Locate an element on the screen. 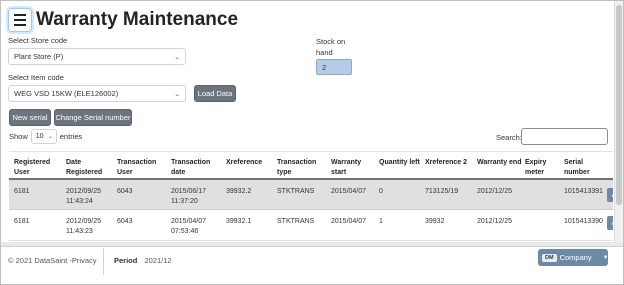 This screenshot has width=624, height=285. period-display: Period 2021/12 is located at coordinates (143, 260).